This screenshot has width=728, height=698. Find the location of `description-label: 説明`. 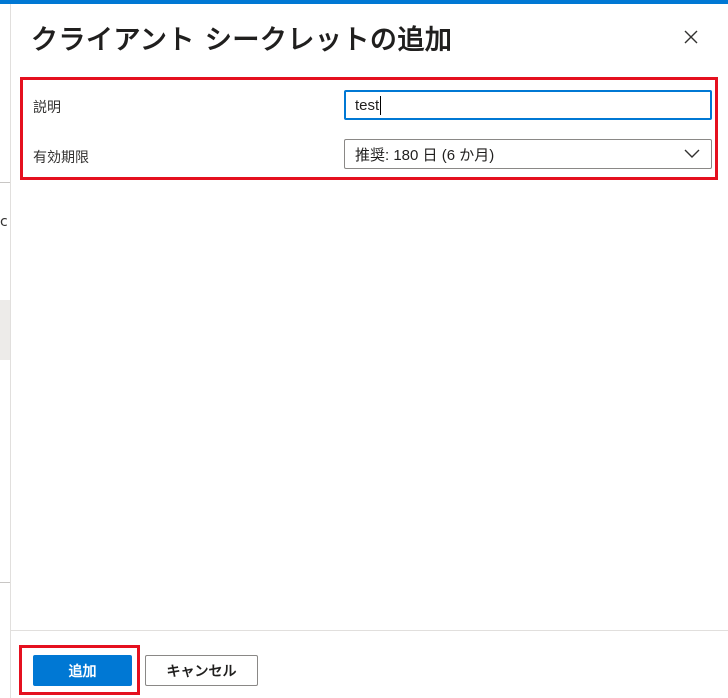

description-label: 説明 is located at coordinates (47, 108).